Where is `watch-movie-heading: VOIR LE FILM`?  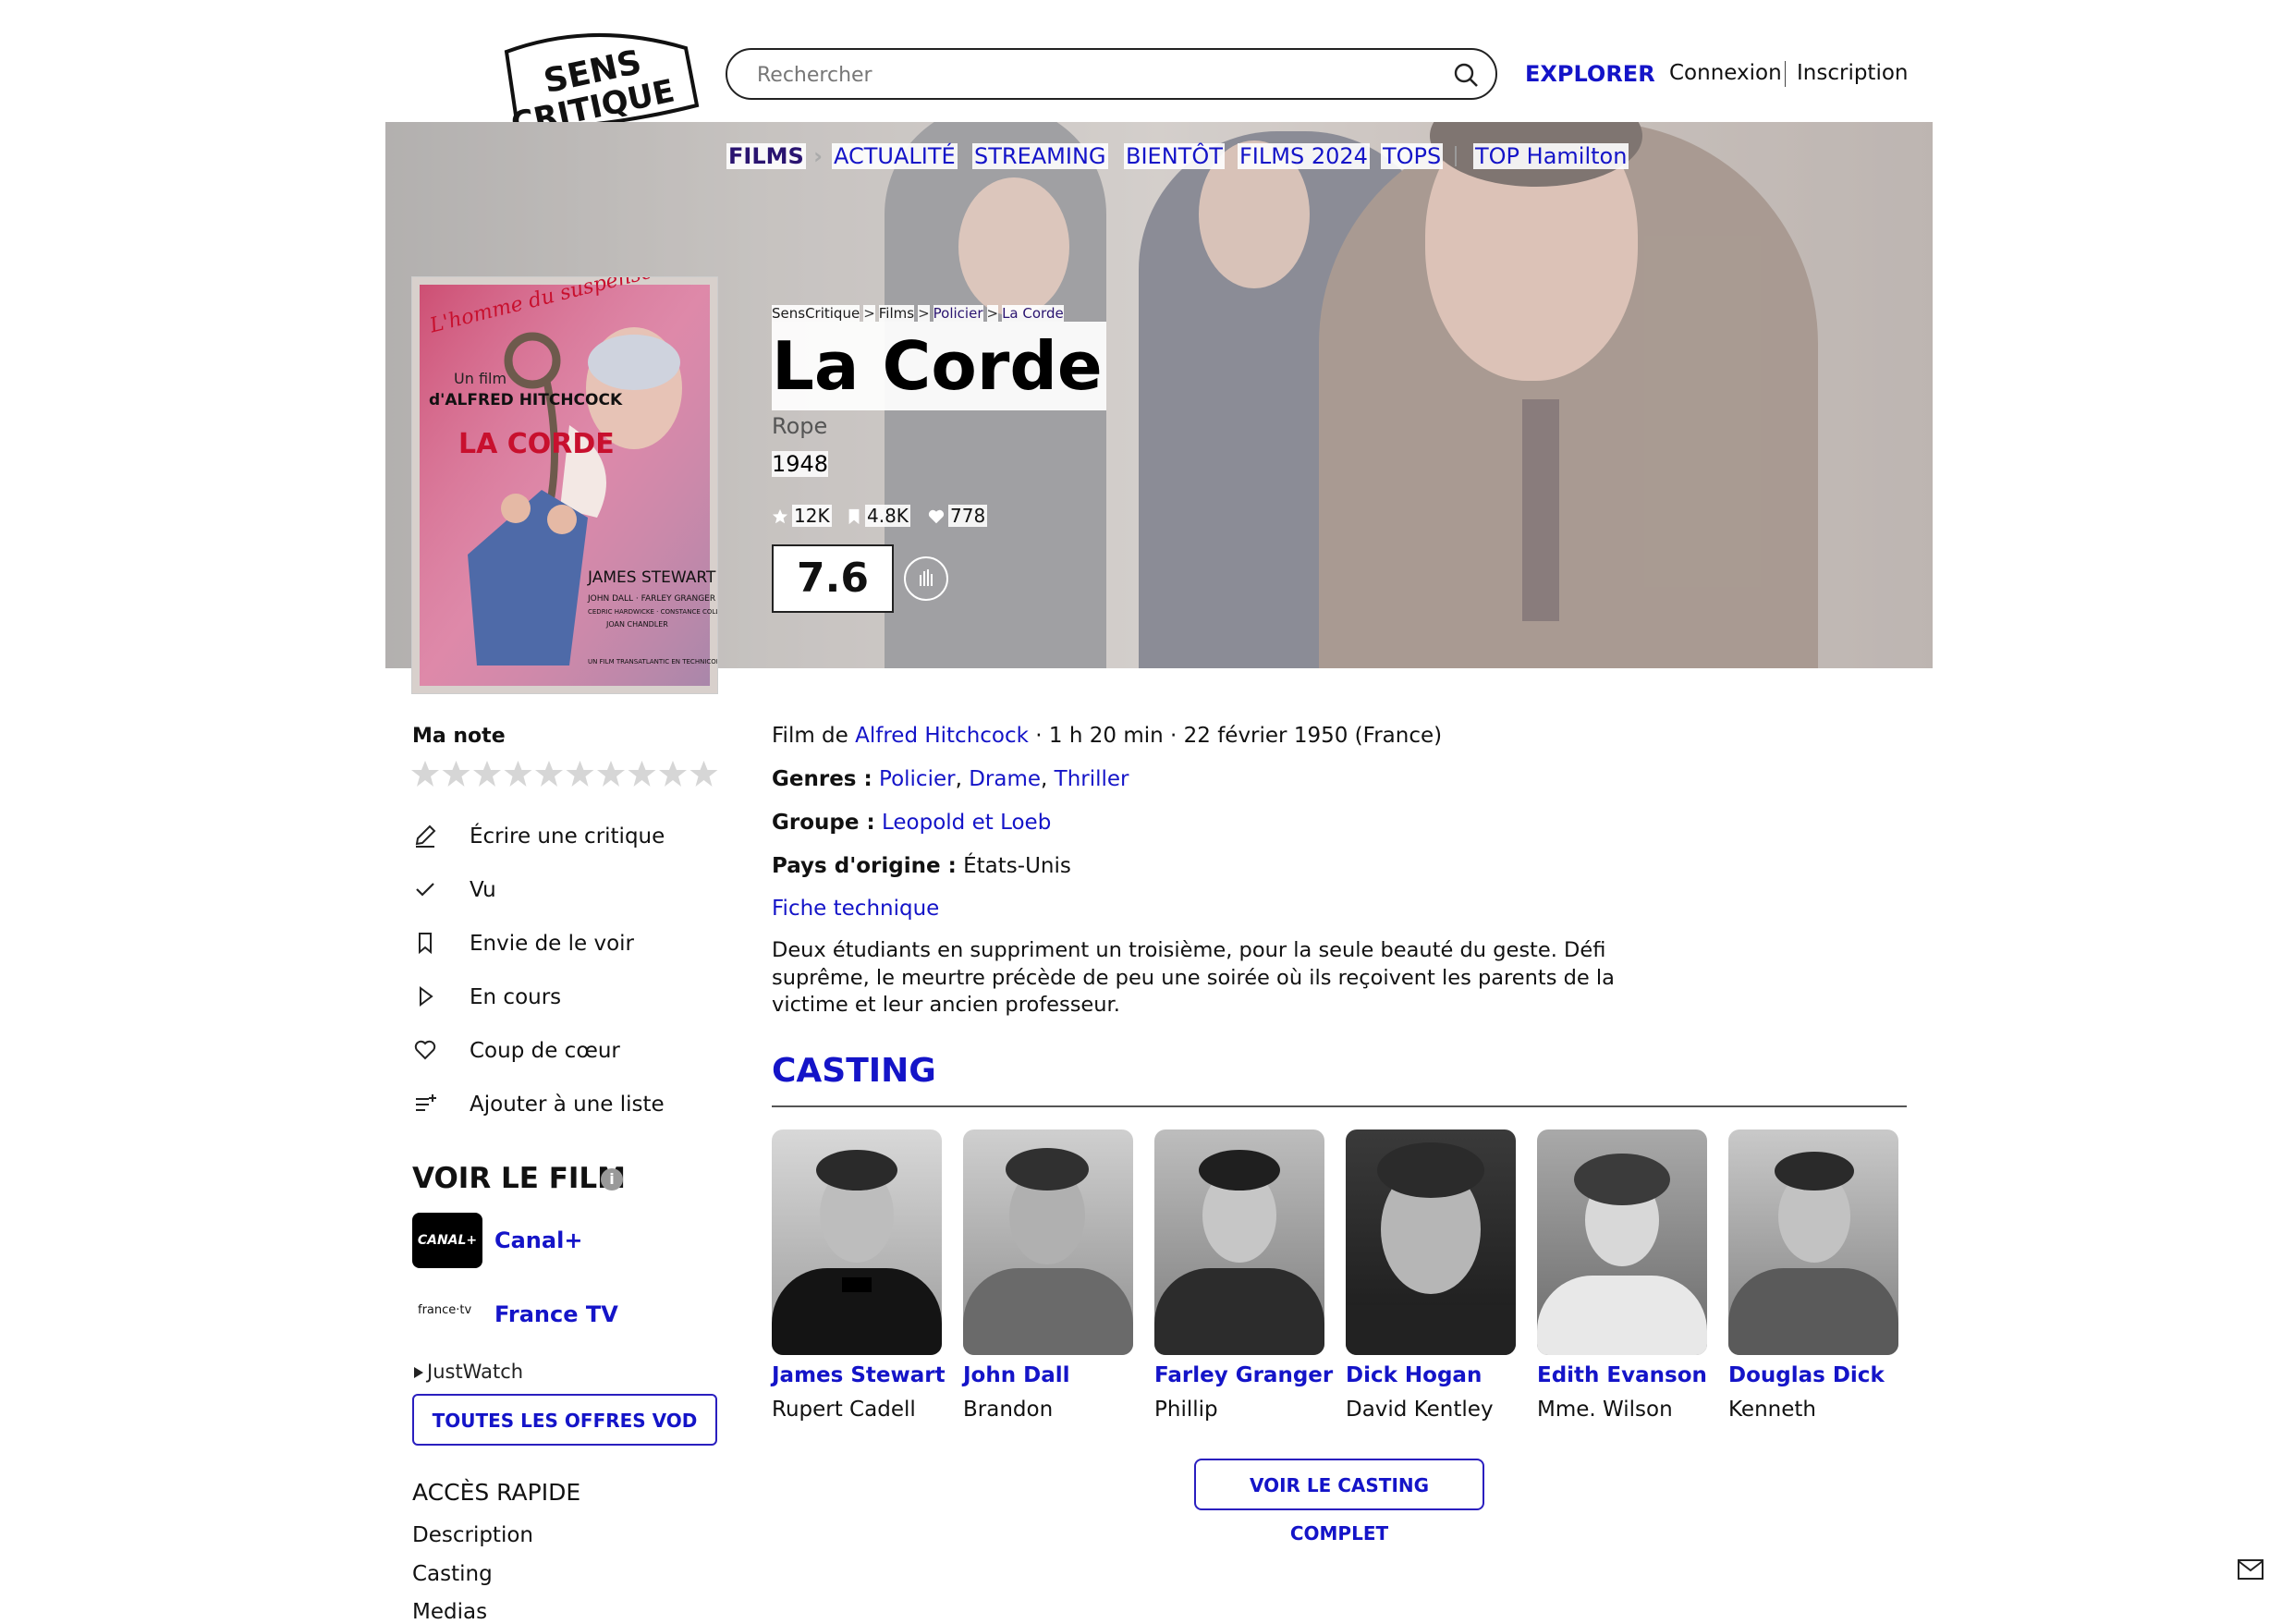 watch-movie-heading: VOIR LE FILM is located at coordinates (520, 1178).